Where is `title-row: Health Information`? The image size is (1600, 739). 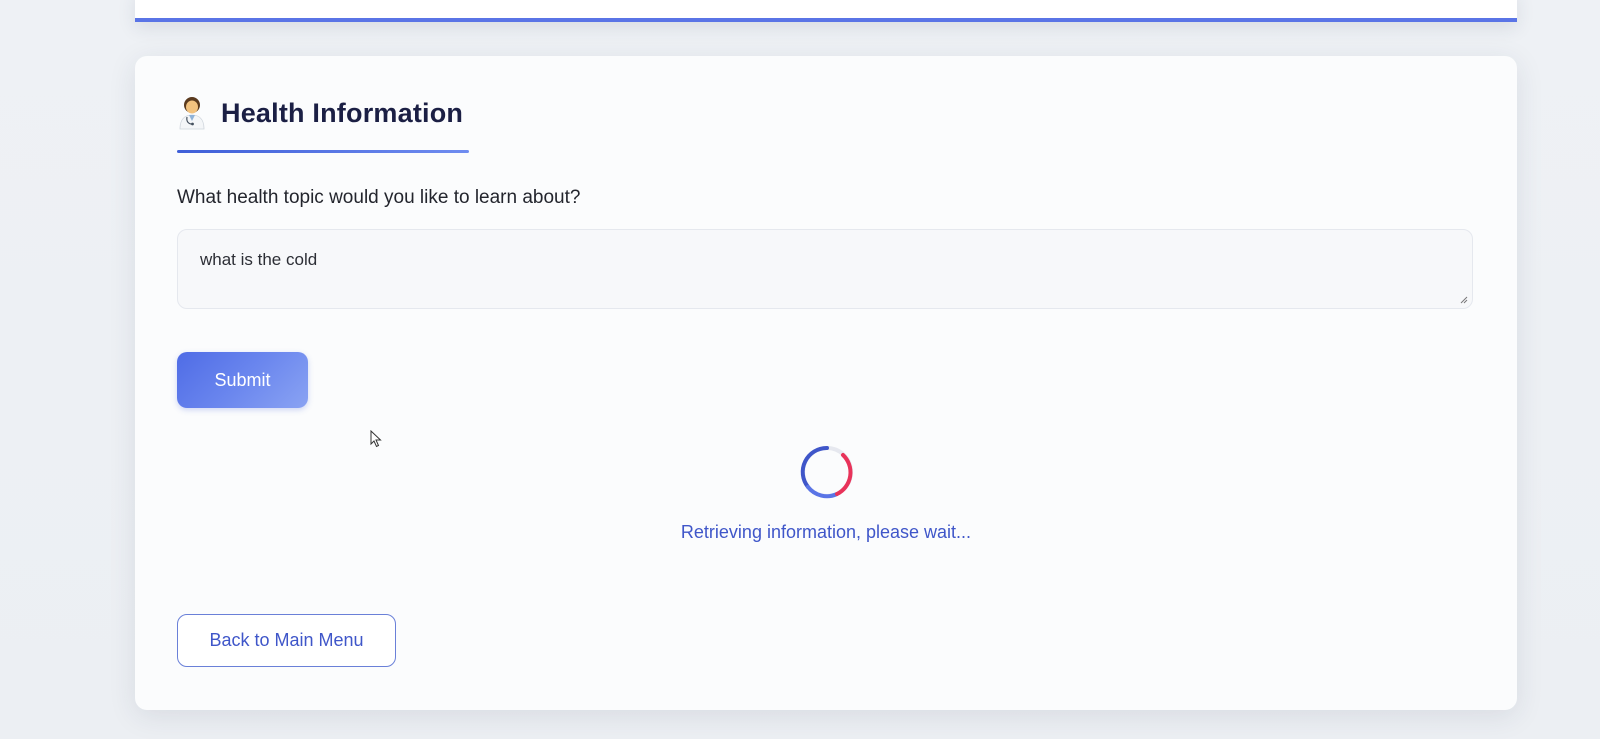 title-row: Health Information is located at coordinates (320, 113).